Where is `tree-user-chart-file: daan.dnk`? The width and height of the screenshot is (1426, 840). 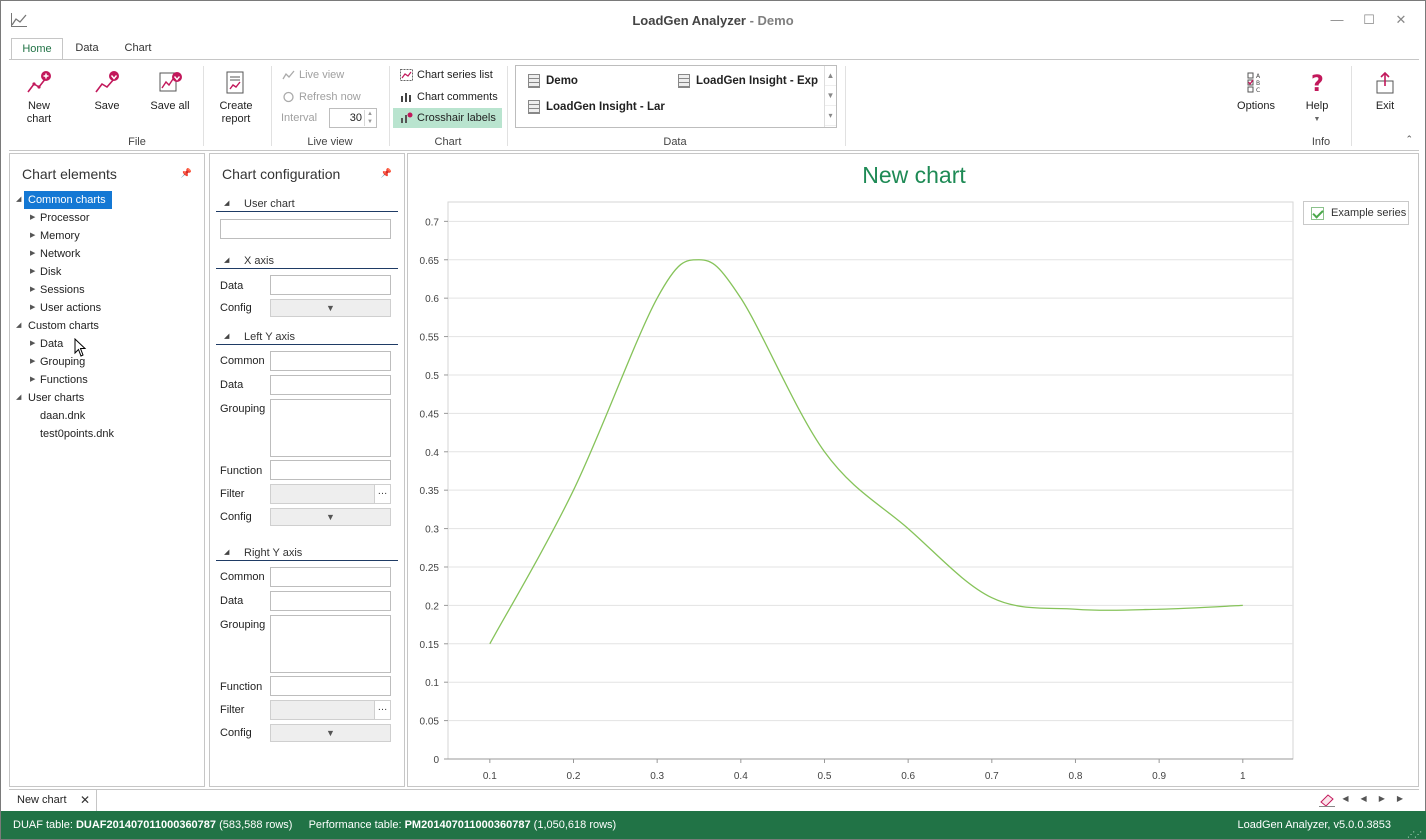 tree-user-chart-file: daan.dnk is located at coordinates (62, 416).